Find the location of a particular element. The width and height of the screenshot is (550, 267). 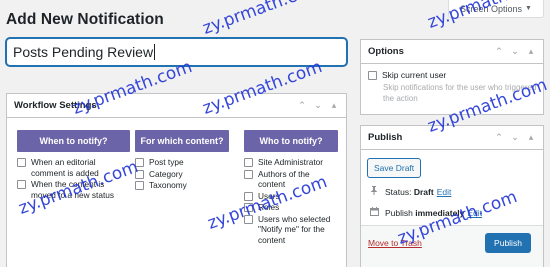

option-editorial-comment: When an editorial comment is added is located at coordinates (73, 167).